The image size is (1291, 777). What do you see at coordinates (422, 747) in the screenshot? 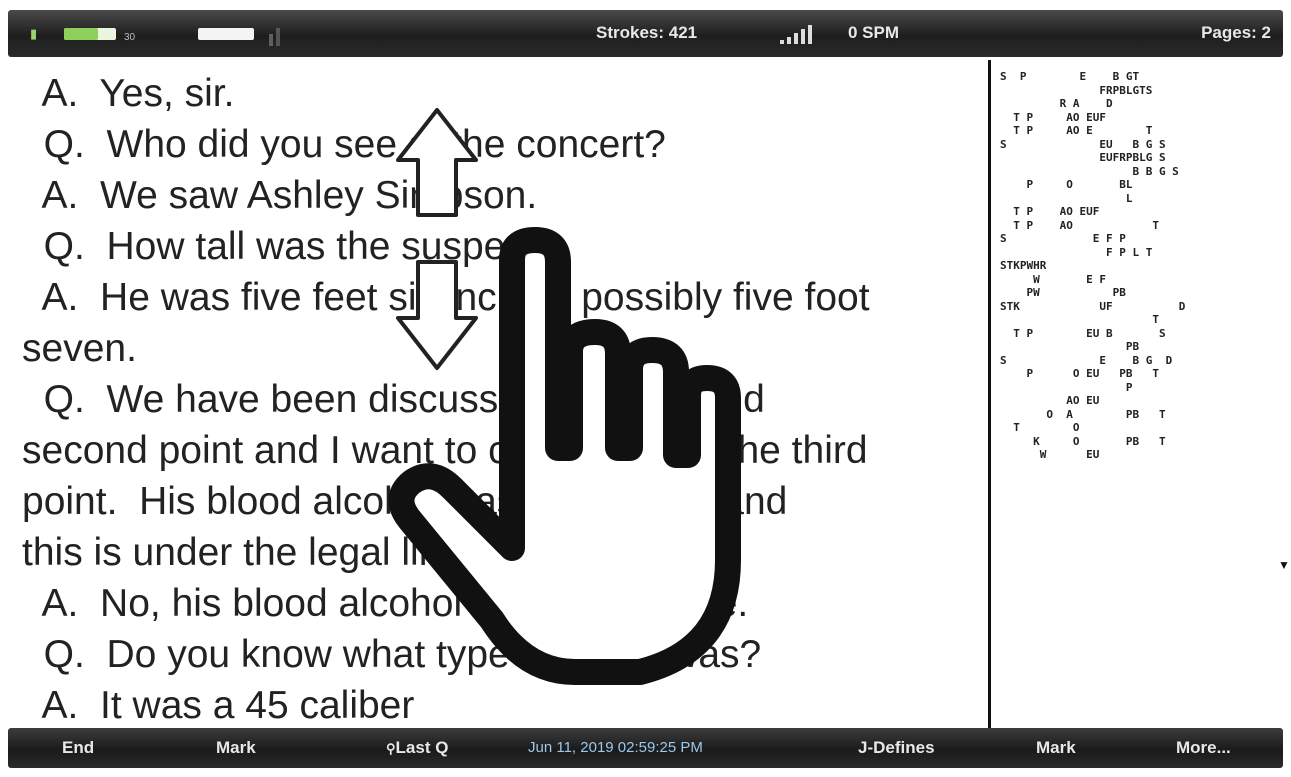
I see `last-q-label: Last Q` at bounding box center [422, 747].